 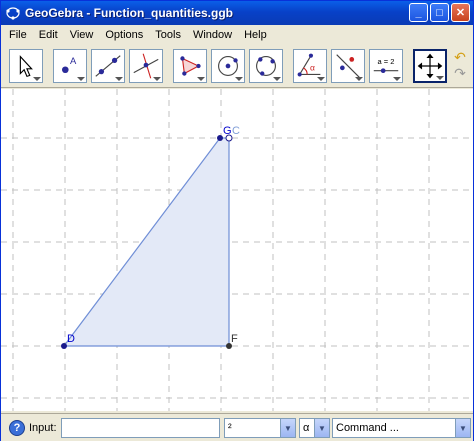 I want to click on greek-combo: α ▼, so click(x=314, y=428).